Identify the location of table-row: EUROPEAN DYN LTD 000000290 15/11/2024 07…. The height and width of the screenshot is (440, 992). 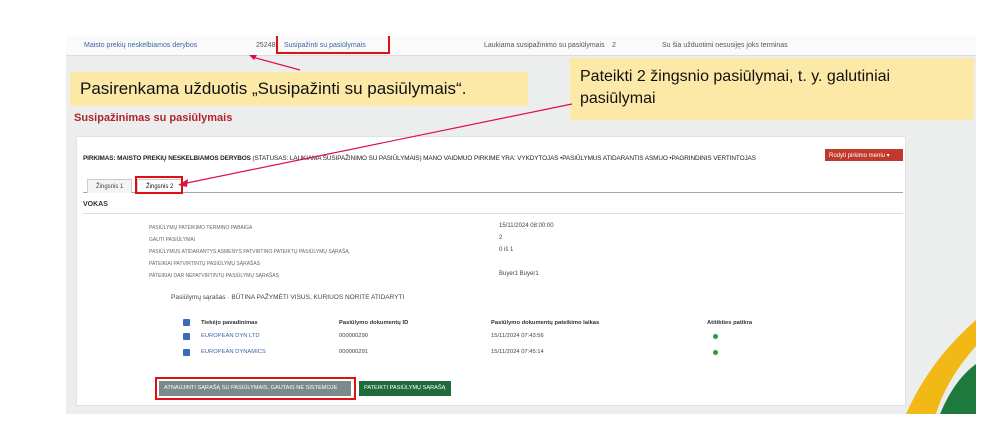
(483, 336).